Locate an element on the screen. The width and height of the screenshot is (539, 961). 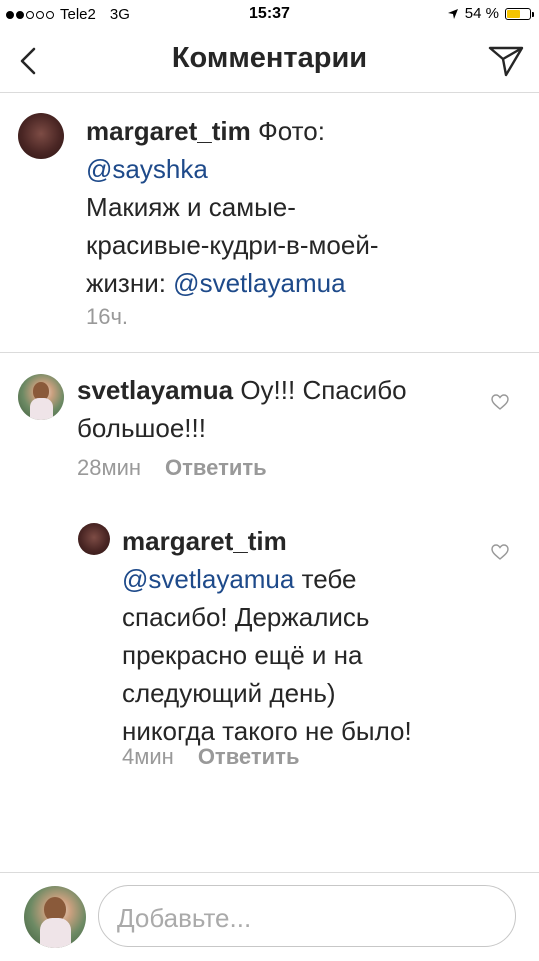
reply-meta: 4мин Ответить is located at coordinates (210, 757).